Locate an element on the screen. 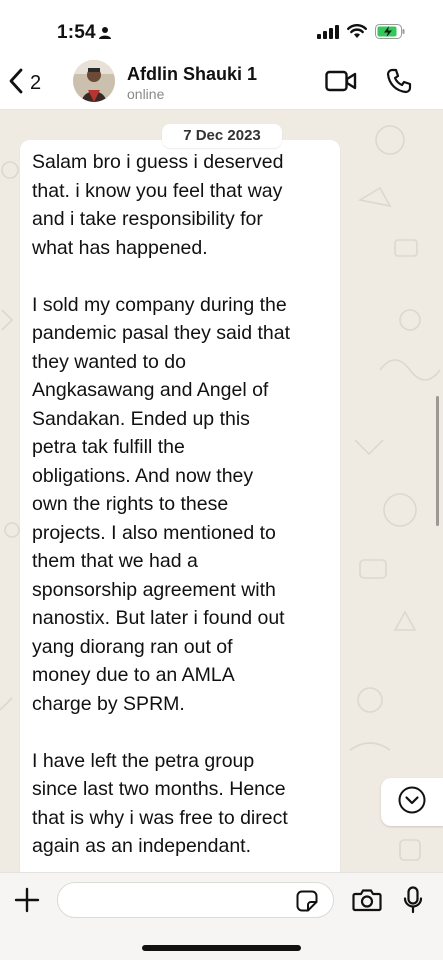  sticker-icon is located at coordinates (307, 903).